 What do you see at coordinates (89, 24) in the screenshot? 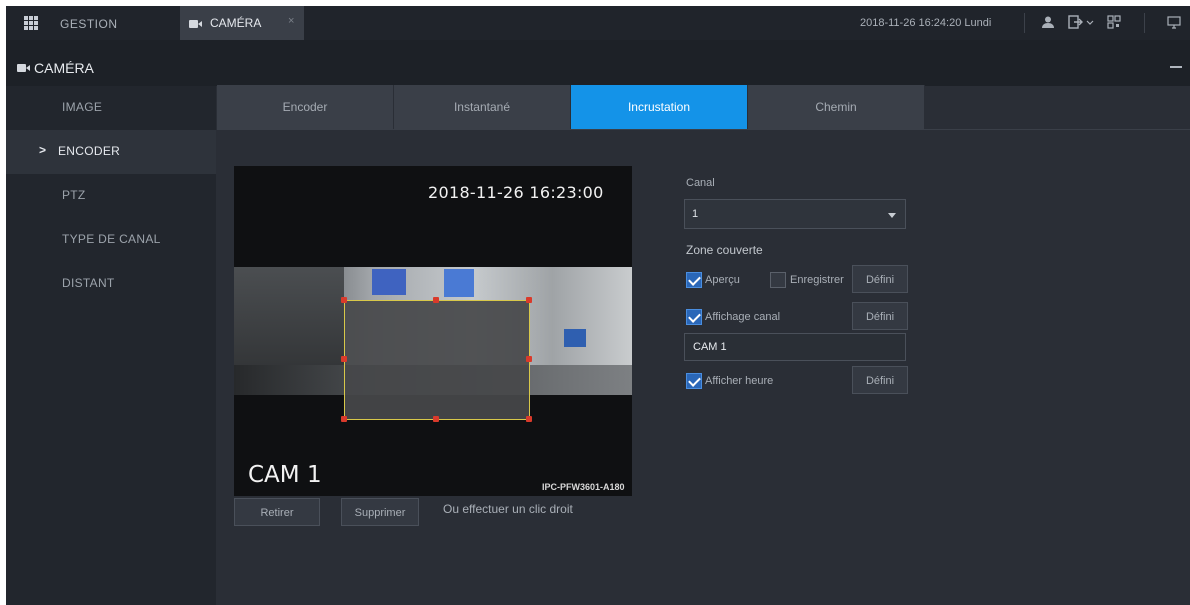
I see `gestion-link: GESTION` at bounding box center [89, 24].